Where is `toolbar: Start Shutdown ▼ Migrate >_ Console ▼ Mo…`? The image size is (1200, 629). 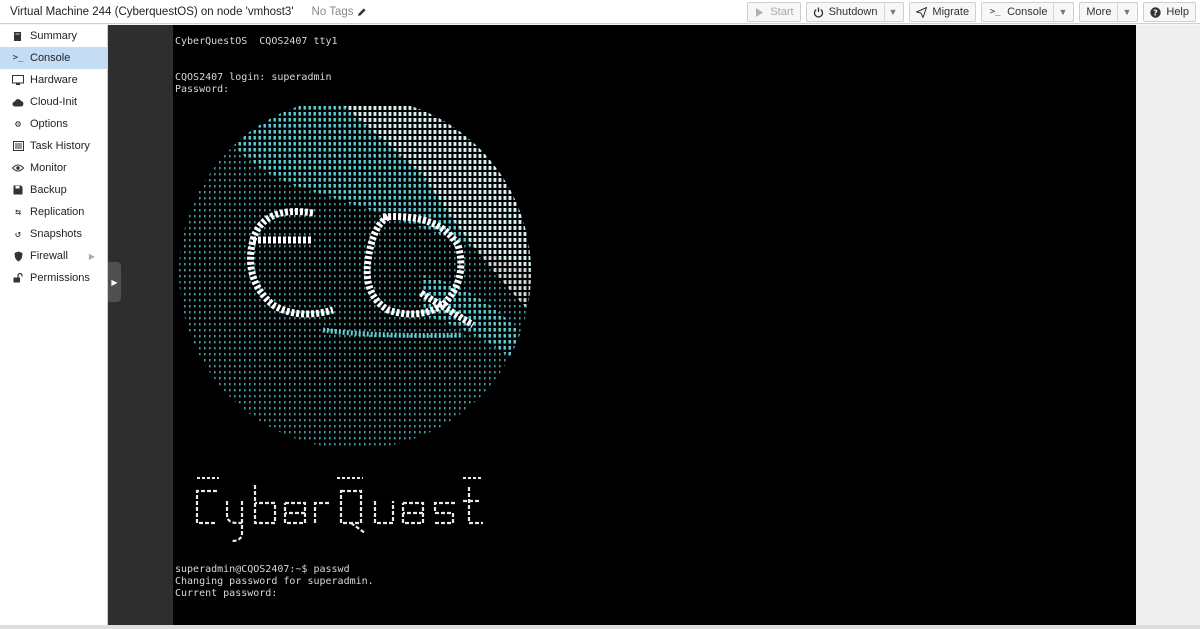 toolbar: Start Shutdown ▼ Migrate >_ Console ▼ Mo… is located at coordinates (969, 12).